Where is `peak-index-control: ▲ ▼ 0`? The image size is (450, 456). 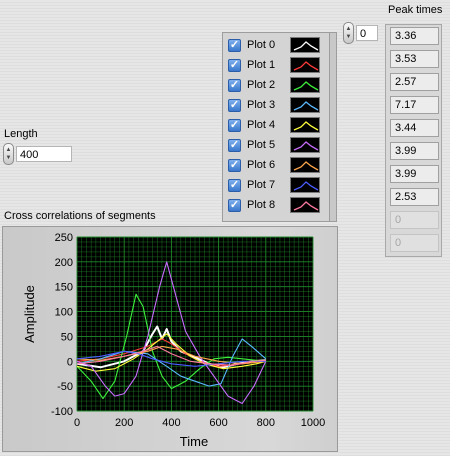
peak-index-control: ▲ ▼ 0 is located at coordinates (360, 33).